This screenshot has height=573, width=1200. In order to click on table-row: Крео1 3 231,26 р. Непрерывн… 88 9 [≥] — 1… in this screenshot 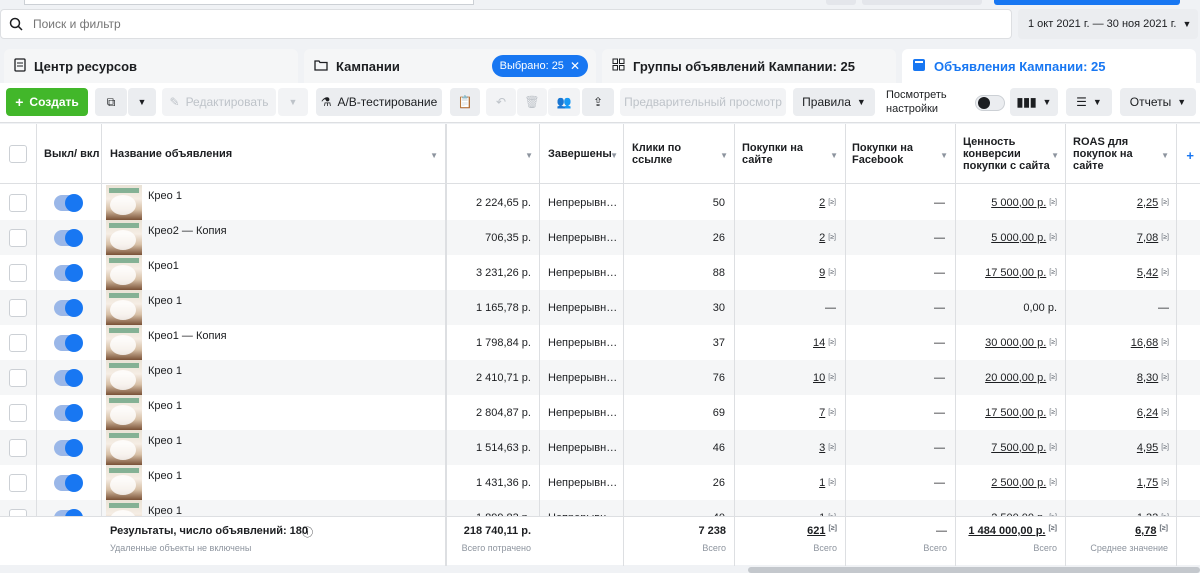, I will do `click(600, 272)`.